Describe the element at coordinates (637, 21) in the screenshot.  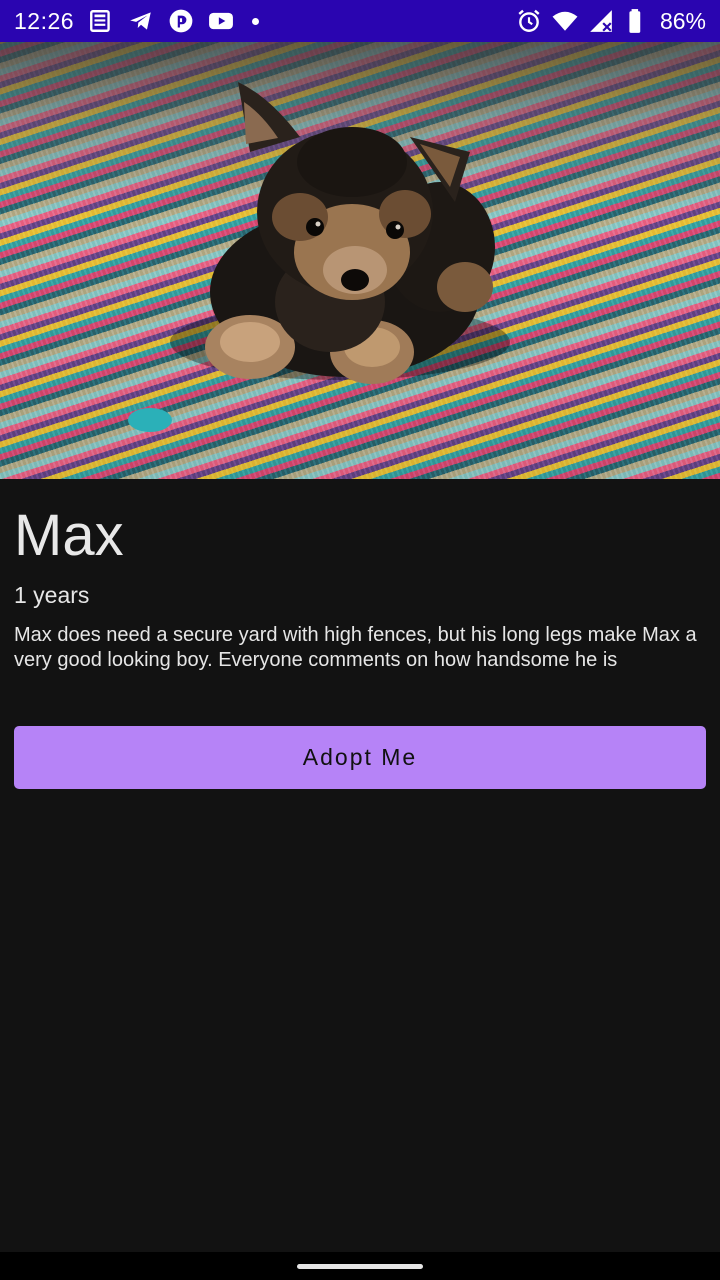
I see `battery-icon` at that location.